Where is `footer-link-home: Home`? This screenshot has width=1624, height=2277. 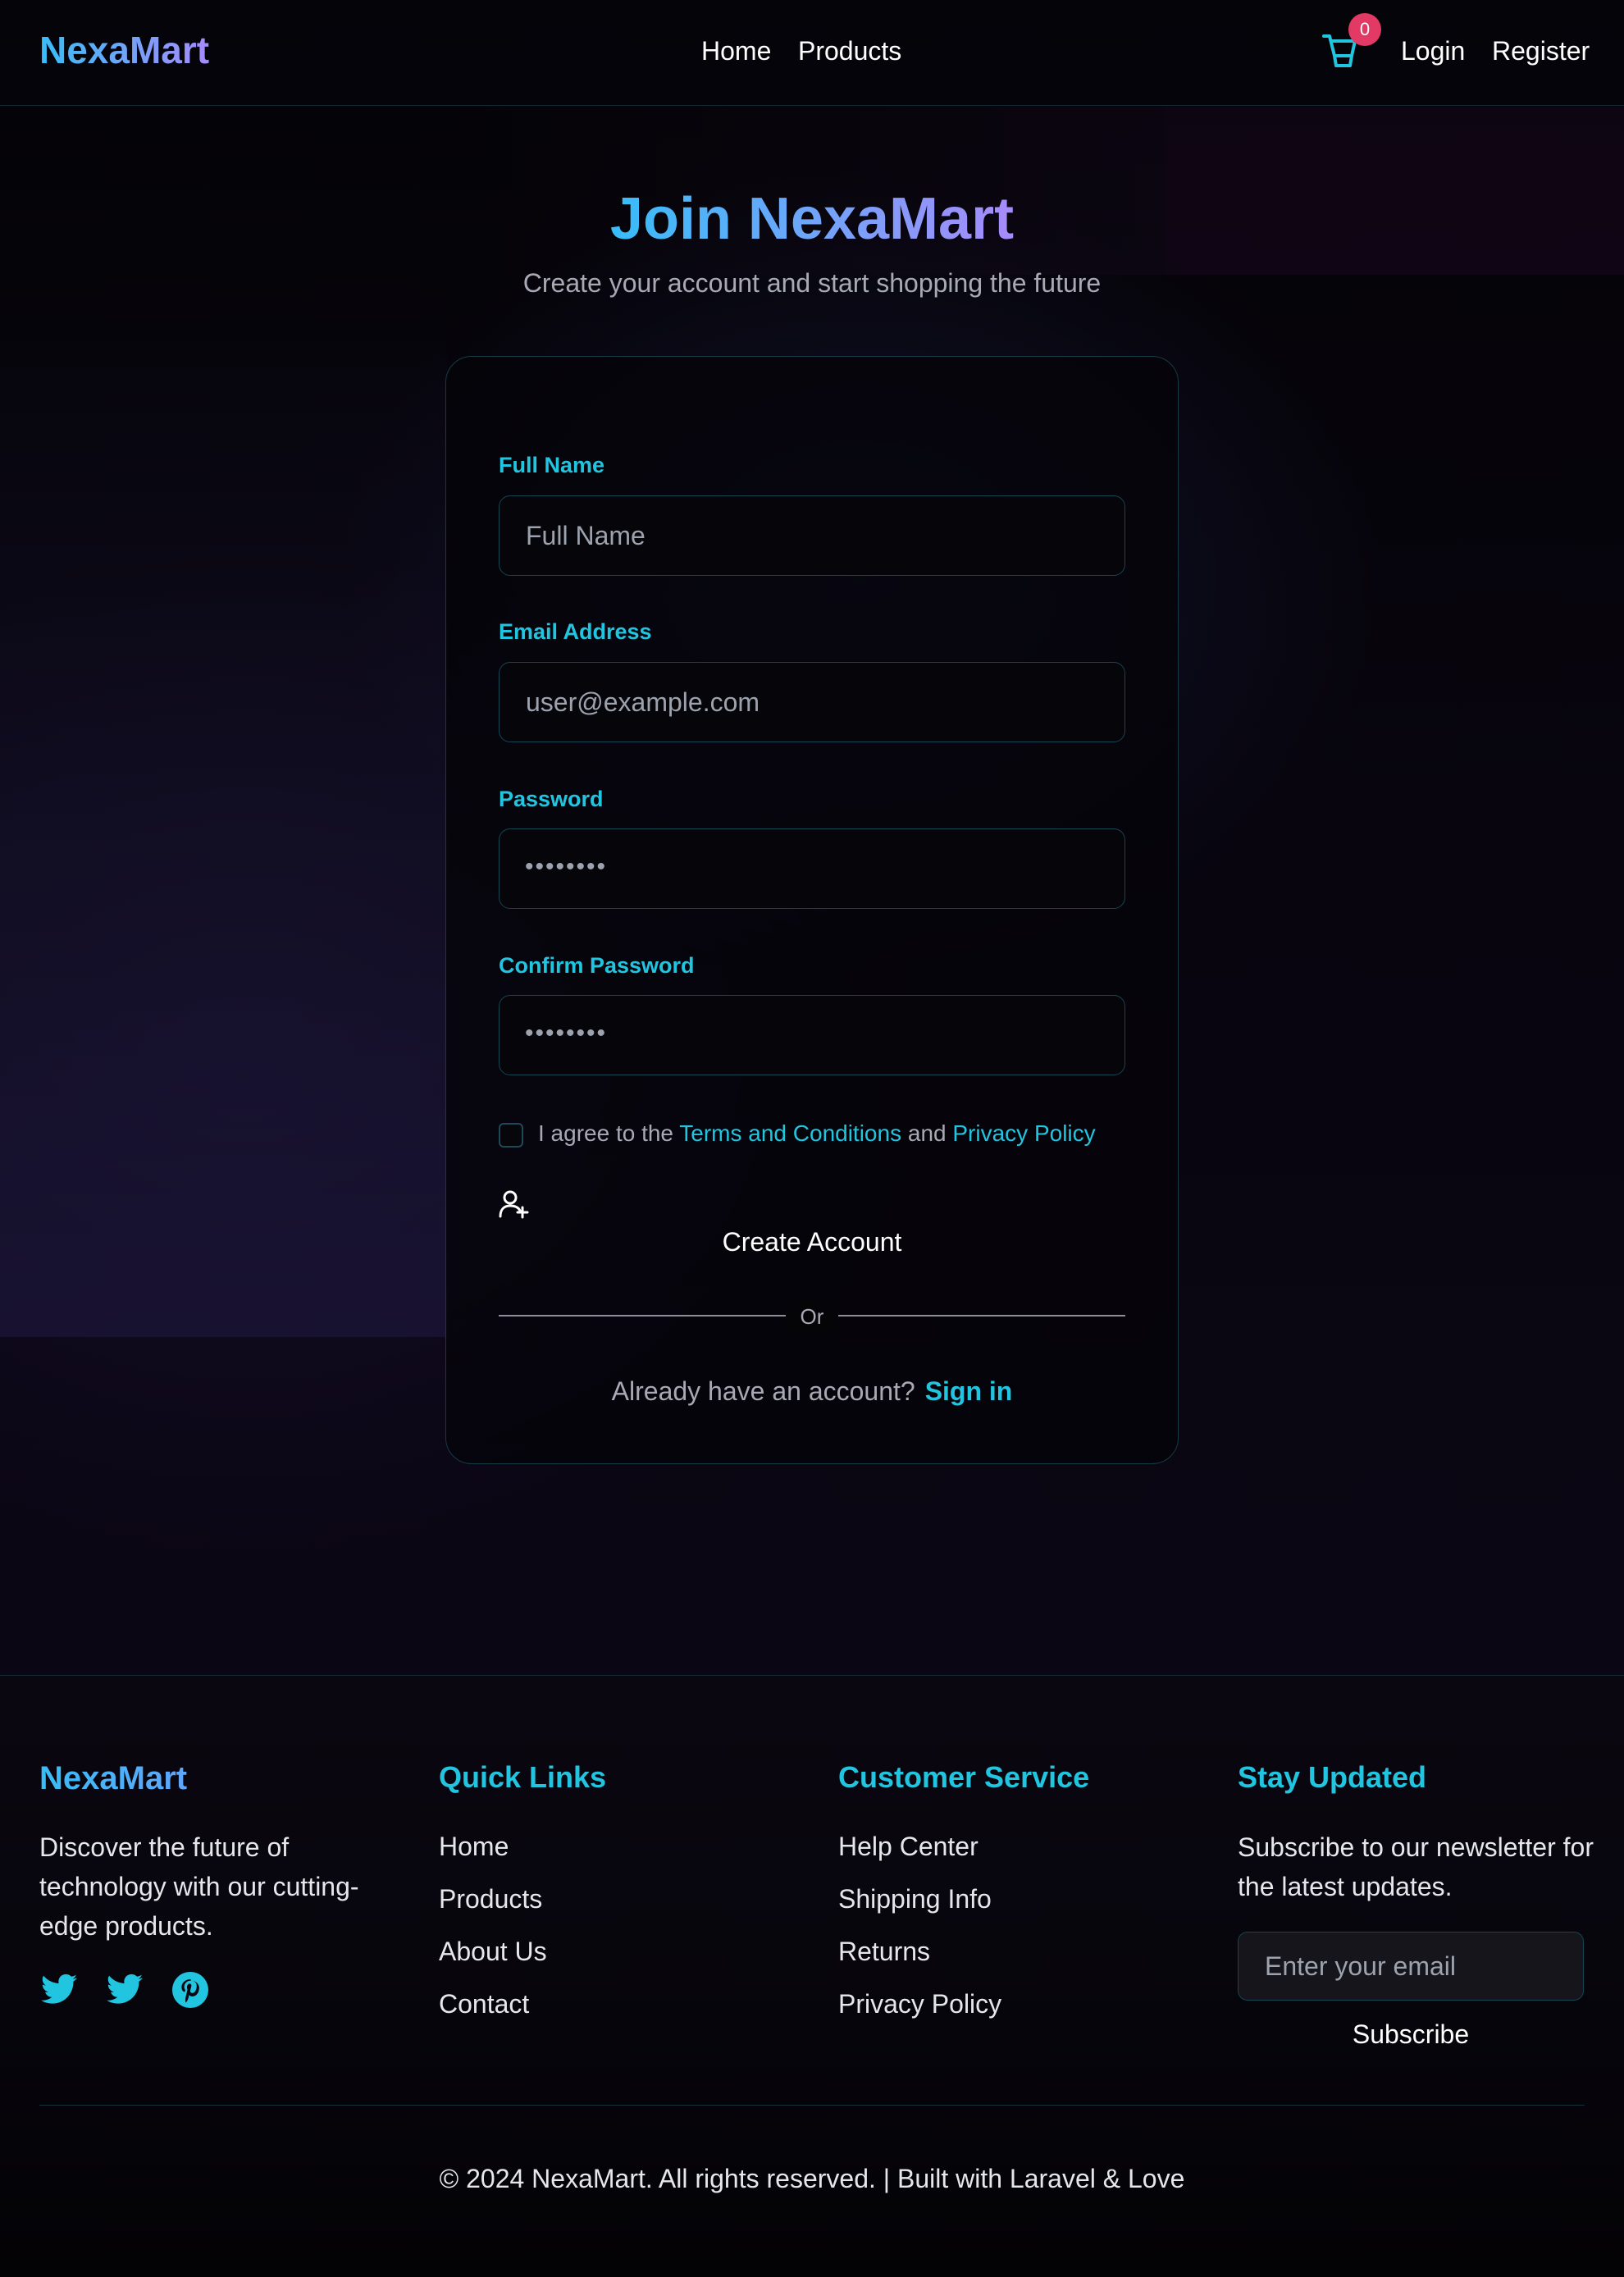
footer-link-home: Home is located at coordinates (474, 1847).